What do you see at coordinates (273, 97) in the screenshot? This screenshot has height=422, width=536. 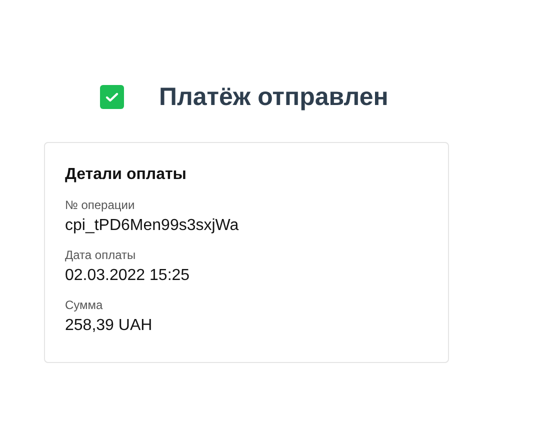 I see `page-title: Платёж отправлен` at bounding box center [273, 97].